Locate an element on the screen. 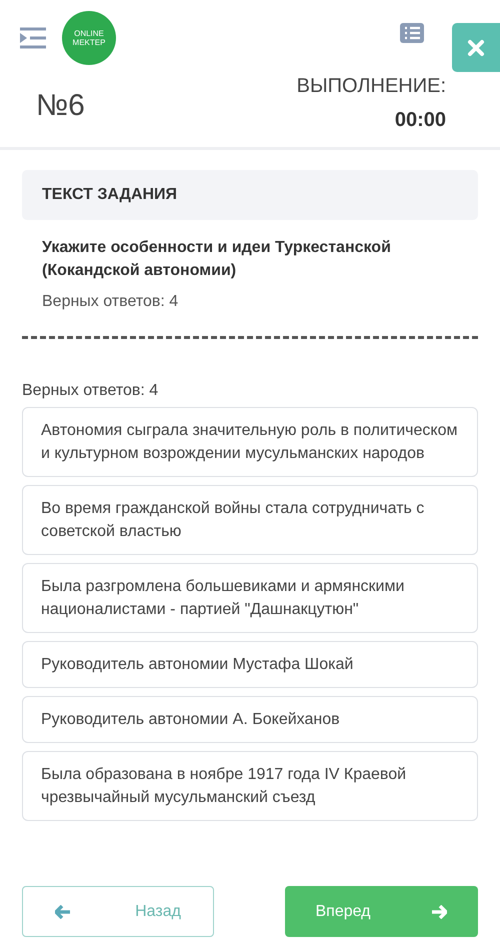  logo: ONLINE MEKTEP is located at coordinates (89, 37).